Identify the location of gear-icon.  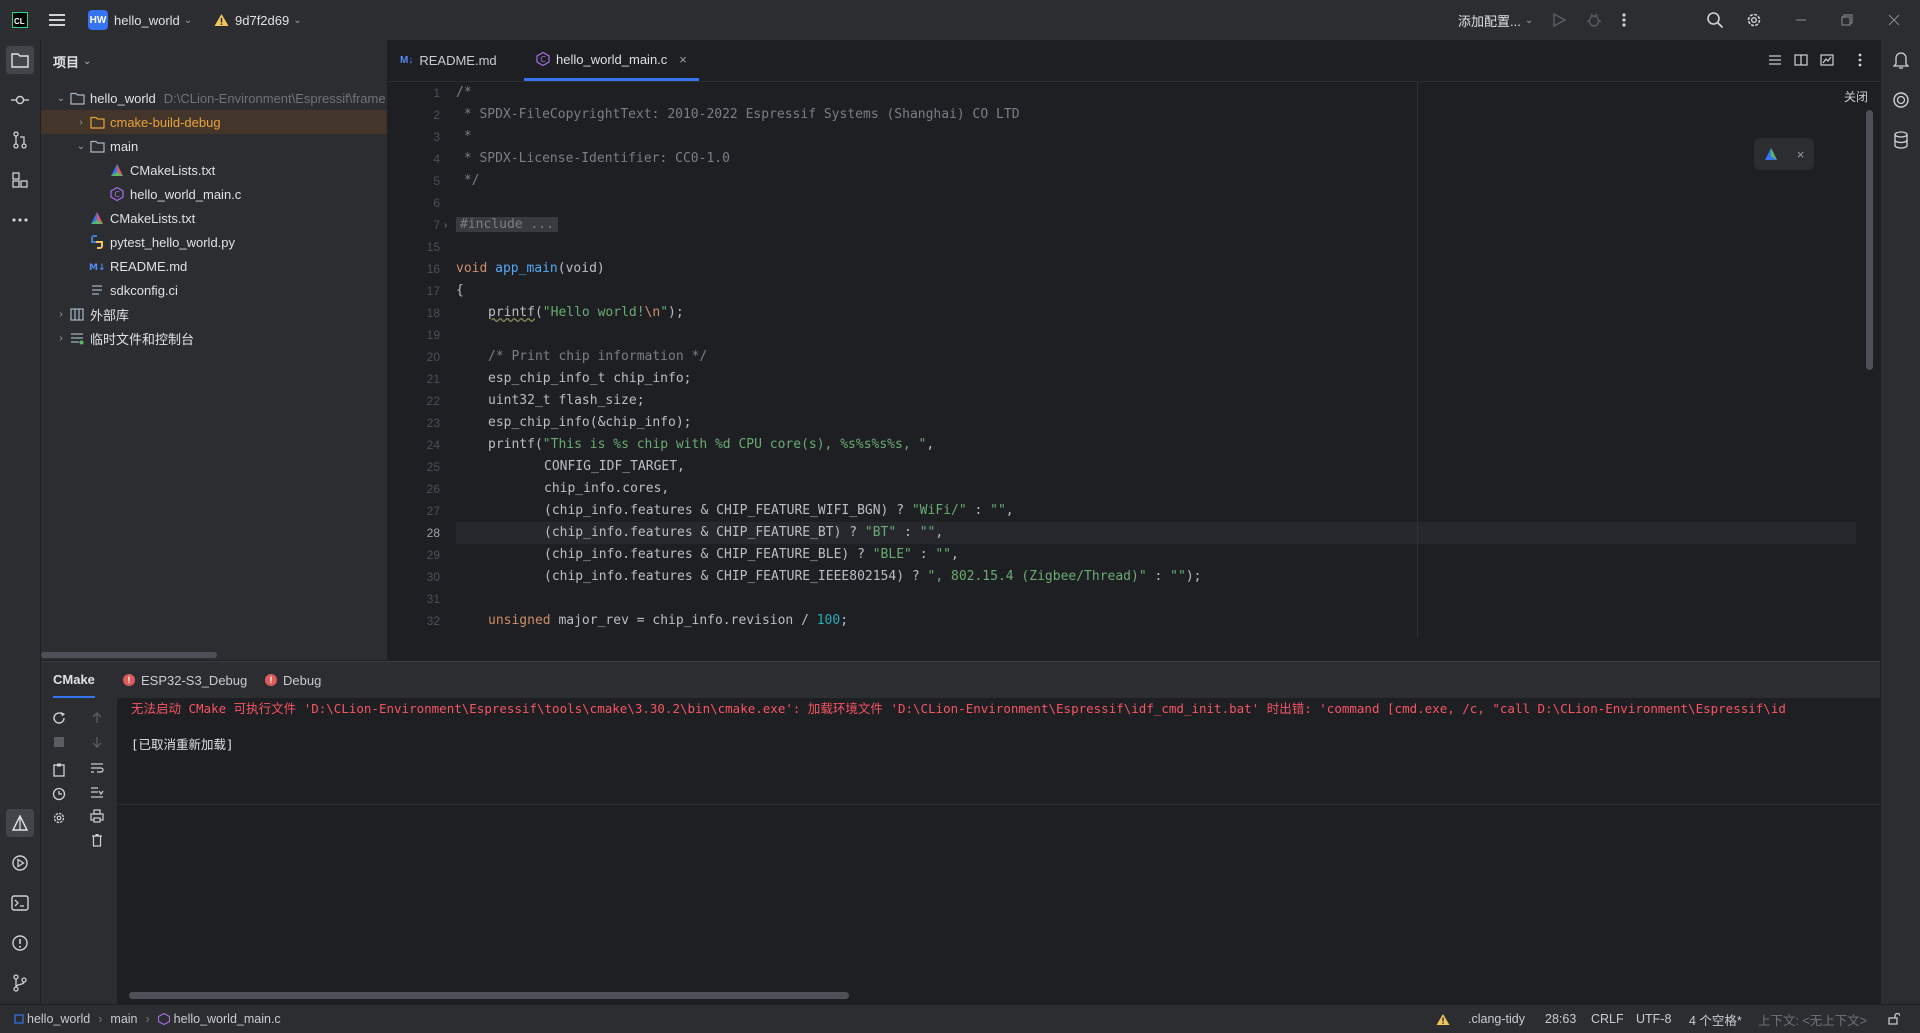
(1754, 20).